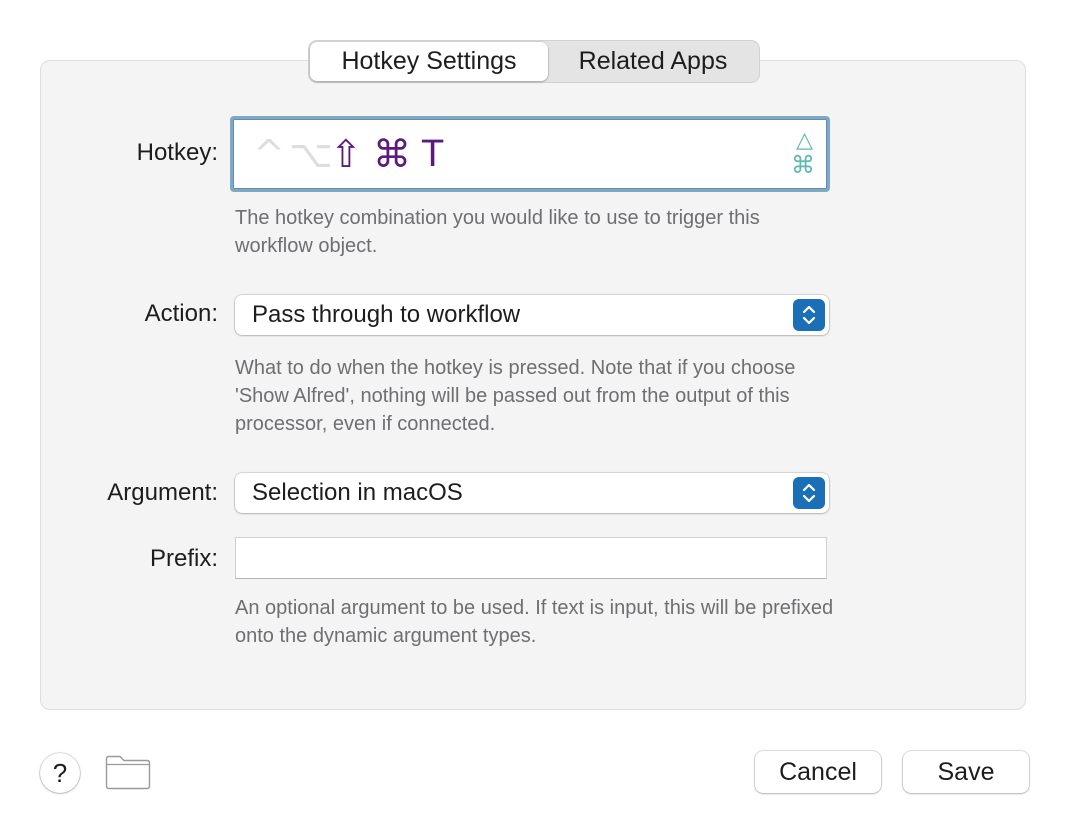  What do you see at coordinates (177, 152) in the screenshot?
I see `hotkey-label: Hotkey:` at bounding box center [177, 152].